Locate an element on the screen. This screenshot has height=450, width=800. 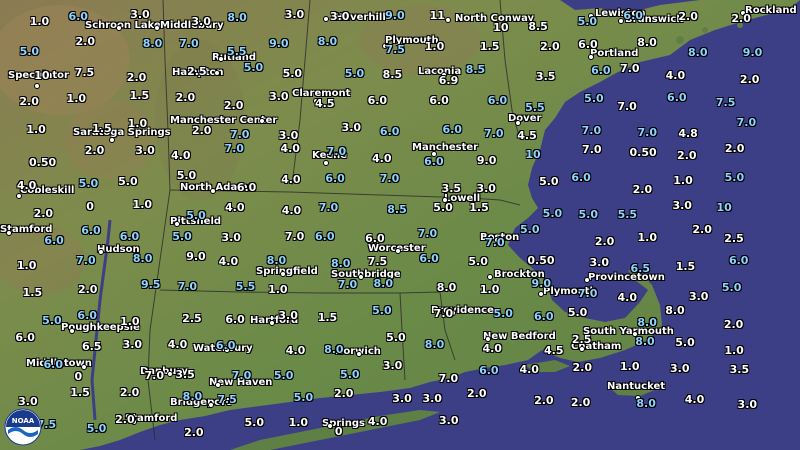
snowfall-value: 9.0 is located at coordinates (196, 257).